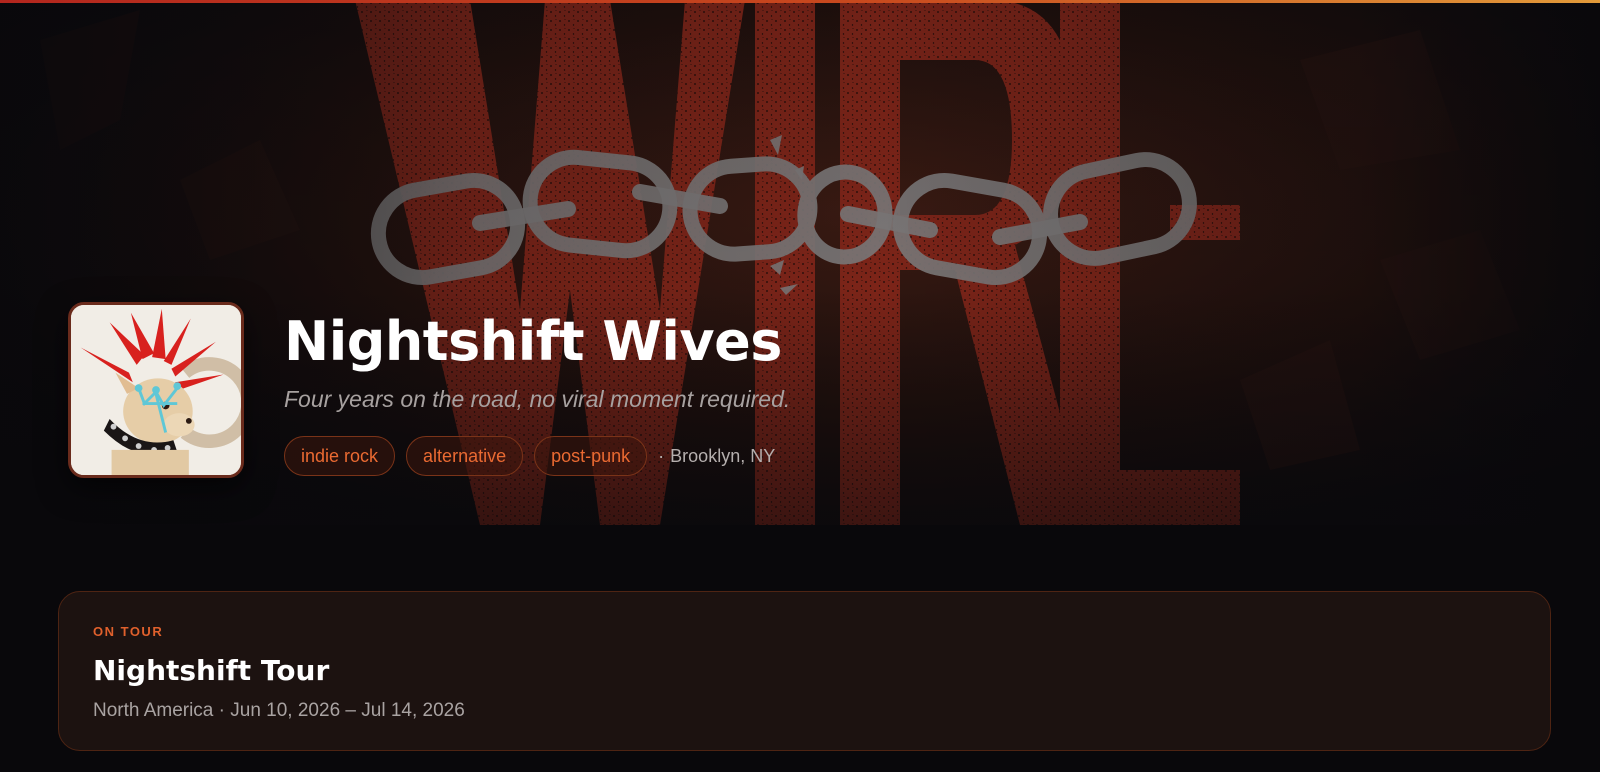 This screenshot has height=772, width=1600. I want to click on location-text: · Brooklyn, NY, so click(716, 456).